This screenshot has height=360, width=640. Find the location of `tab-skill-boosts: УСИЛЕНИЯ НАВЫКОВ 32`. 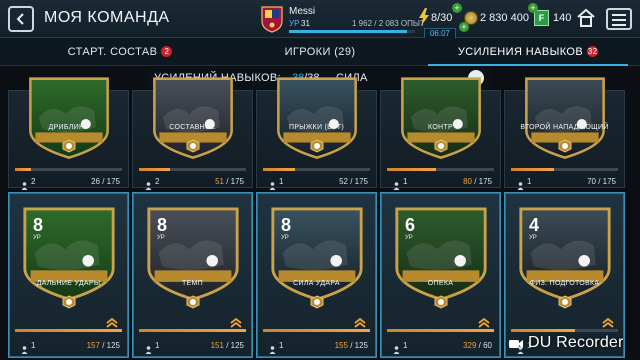

tab-skill-boosts: УСИЛЕНИЯ НАВЫКОВ 32 is located at coordinates (528, 52).